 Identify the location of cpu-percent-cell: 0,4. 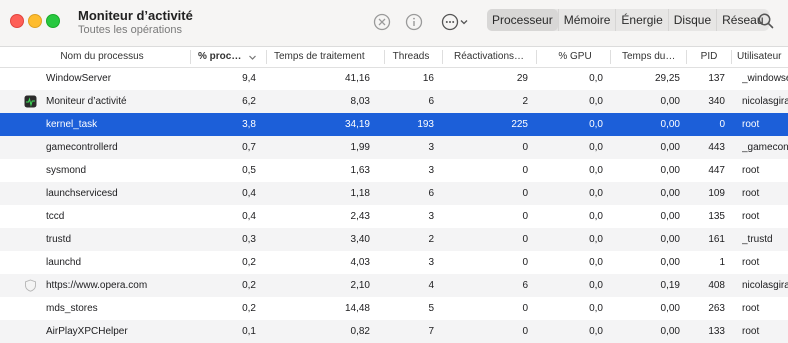
(249, 216).